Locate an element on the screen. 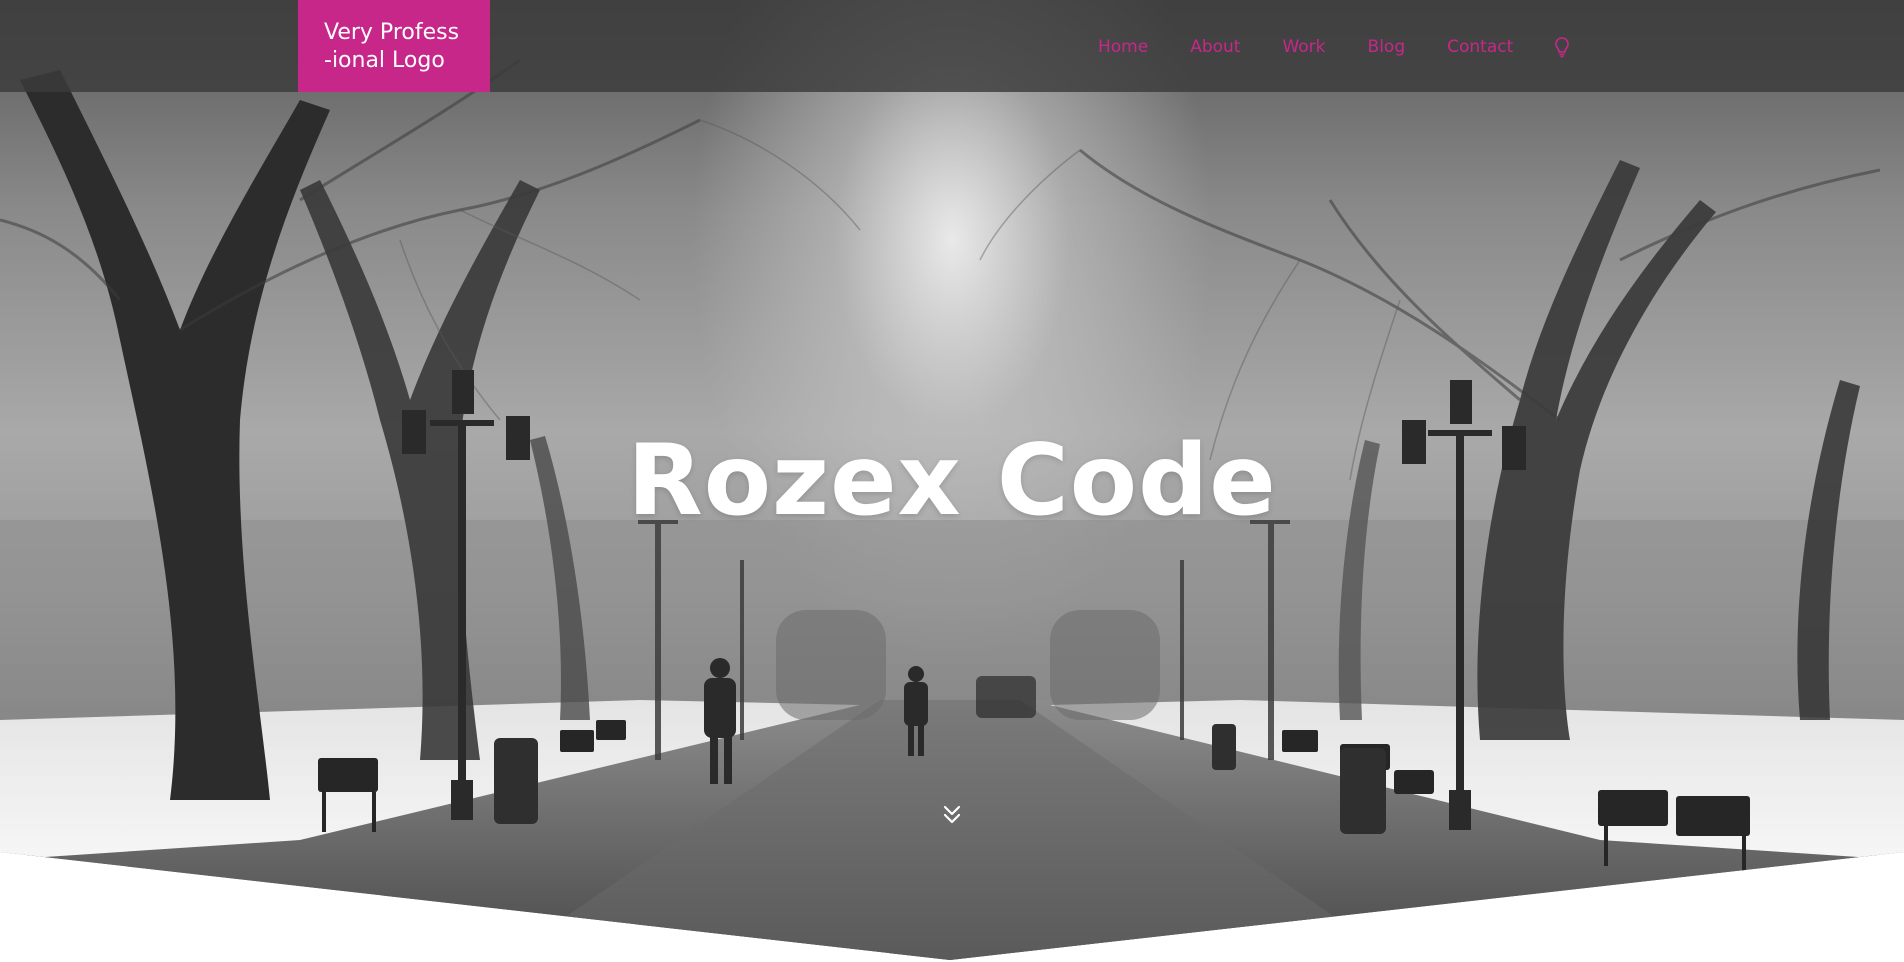 The image size is (1904, 962). nav-link-blog: Blog is located at coordinates (1387, 47).